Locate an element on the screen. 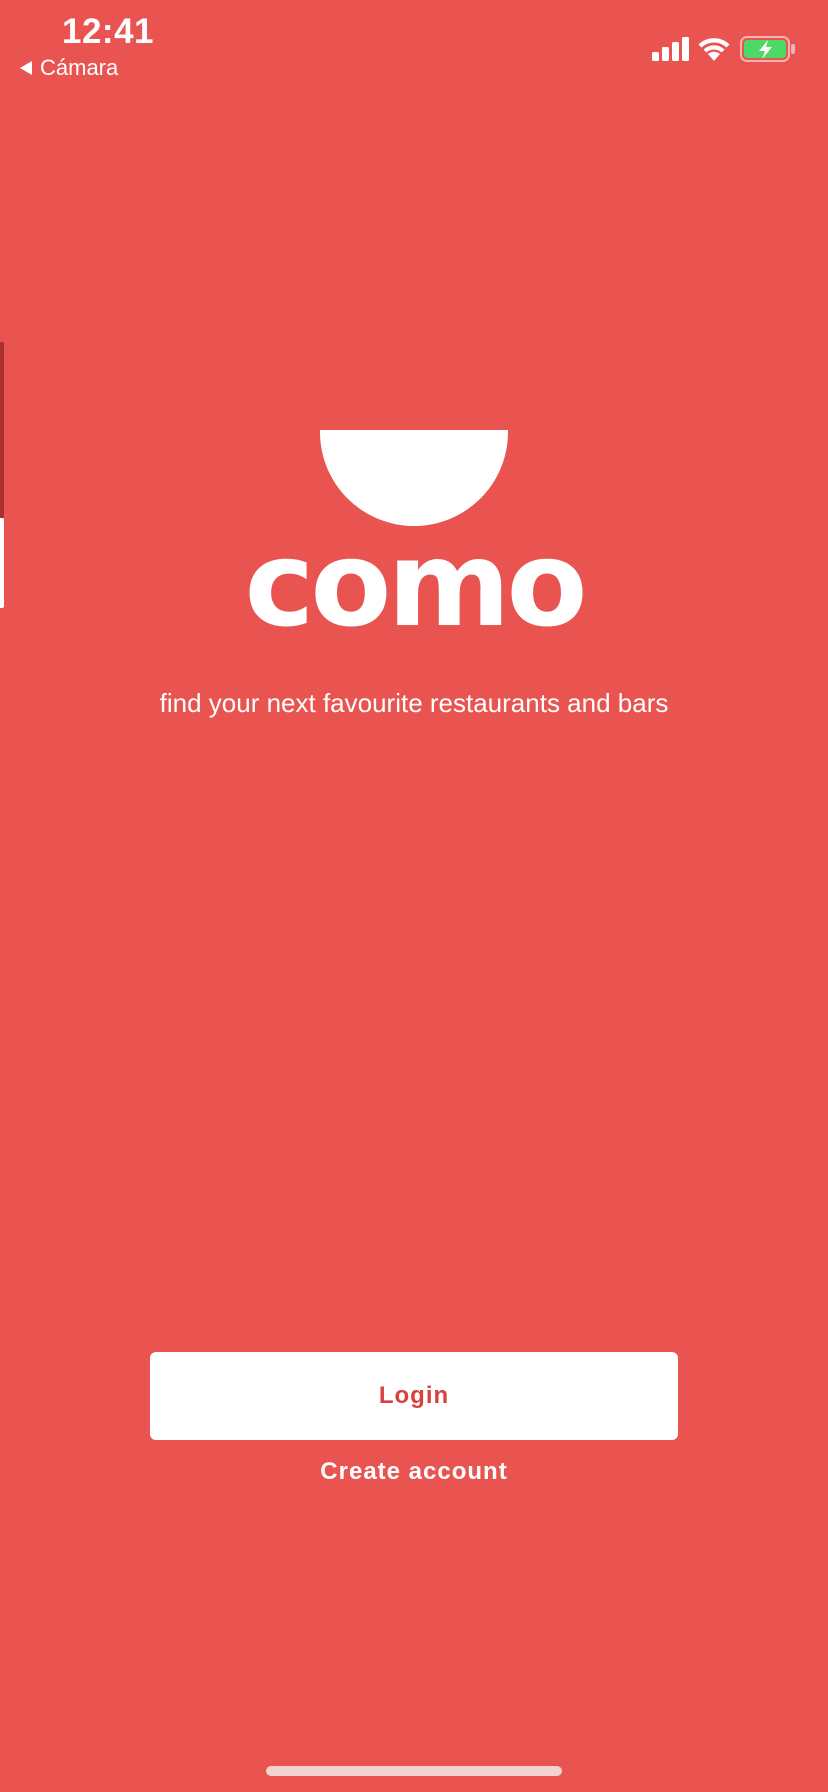  side-drawer-handle is located at coordinates (2, 475).